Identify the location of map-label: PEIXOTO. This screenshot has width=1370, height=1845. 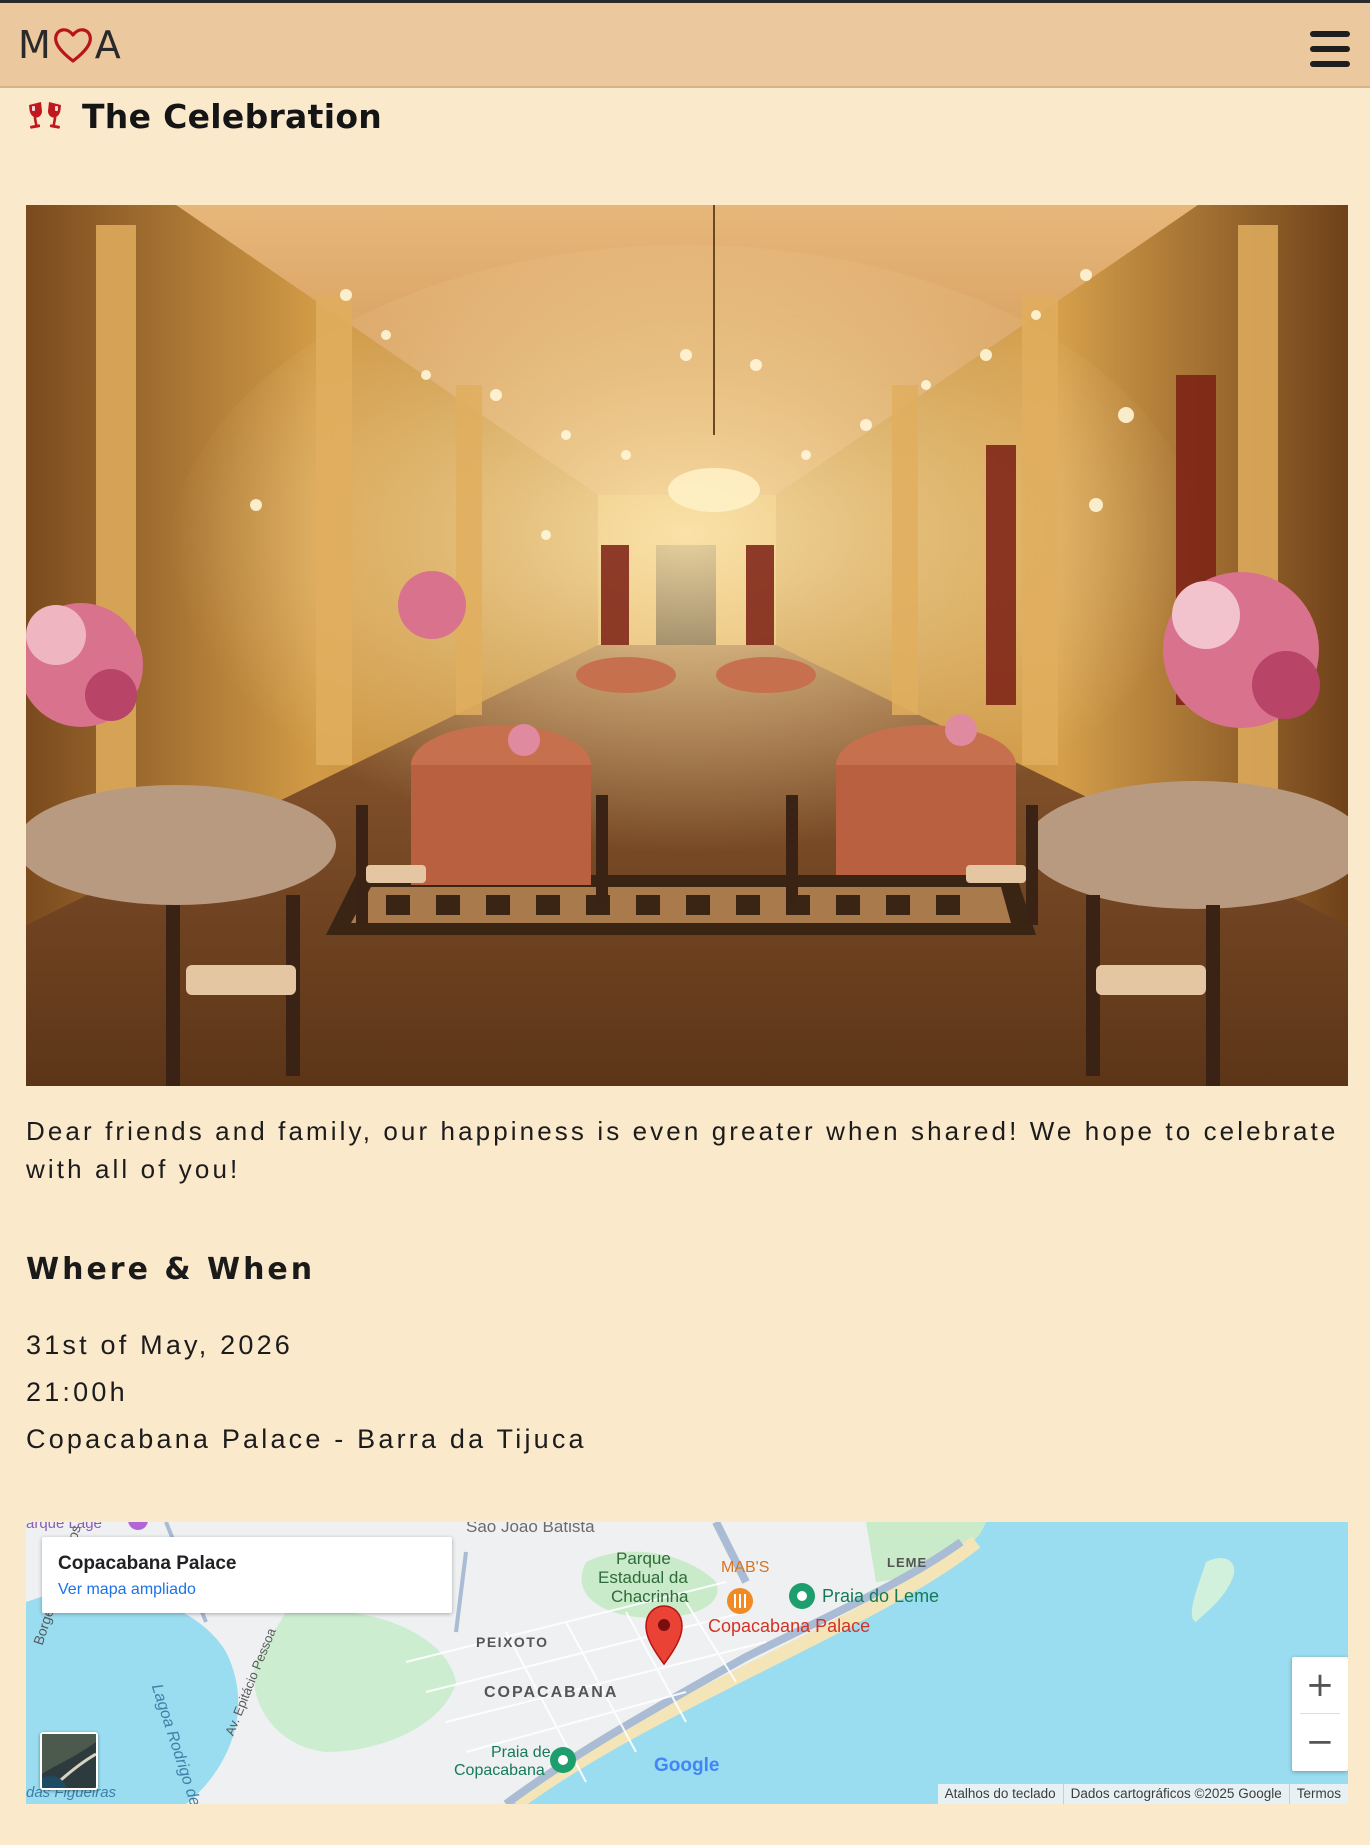
(512, 1642).